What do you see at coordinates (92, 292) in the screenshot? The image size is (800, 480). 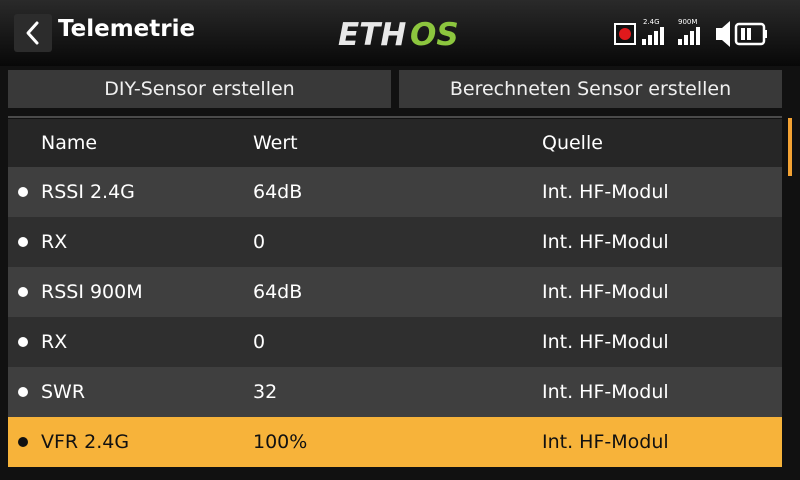 I see `sensor-name: RSSI 900M` at bounding box center [92, 292].